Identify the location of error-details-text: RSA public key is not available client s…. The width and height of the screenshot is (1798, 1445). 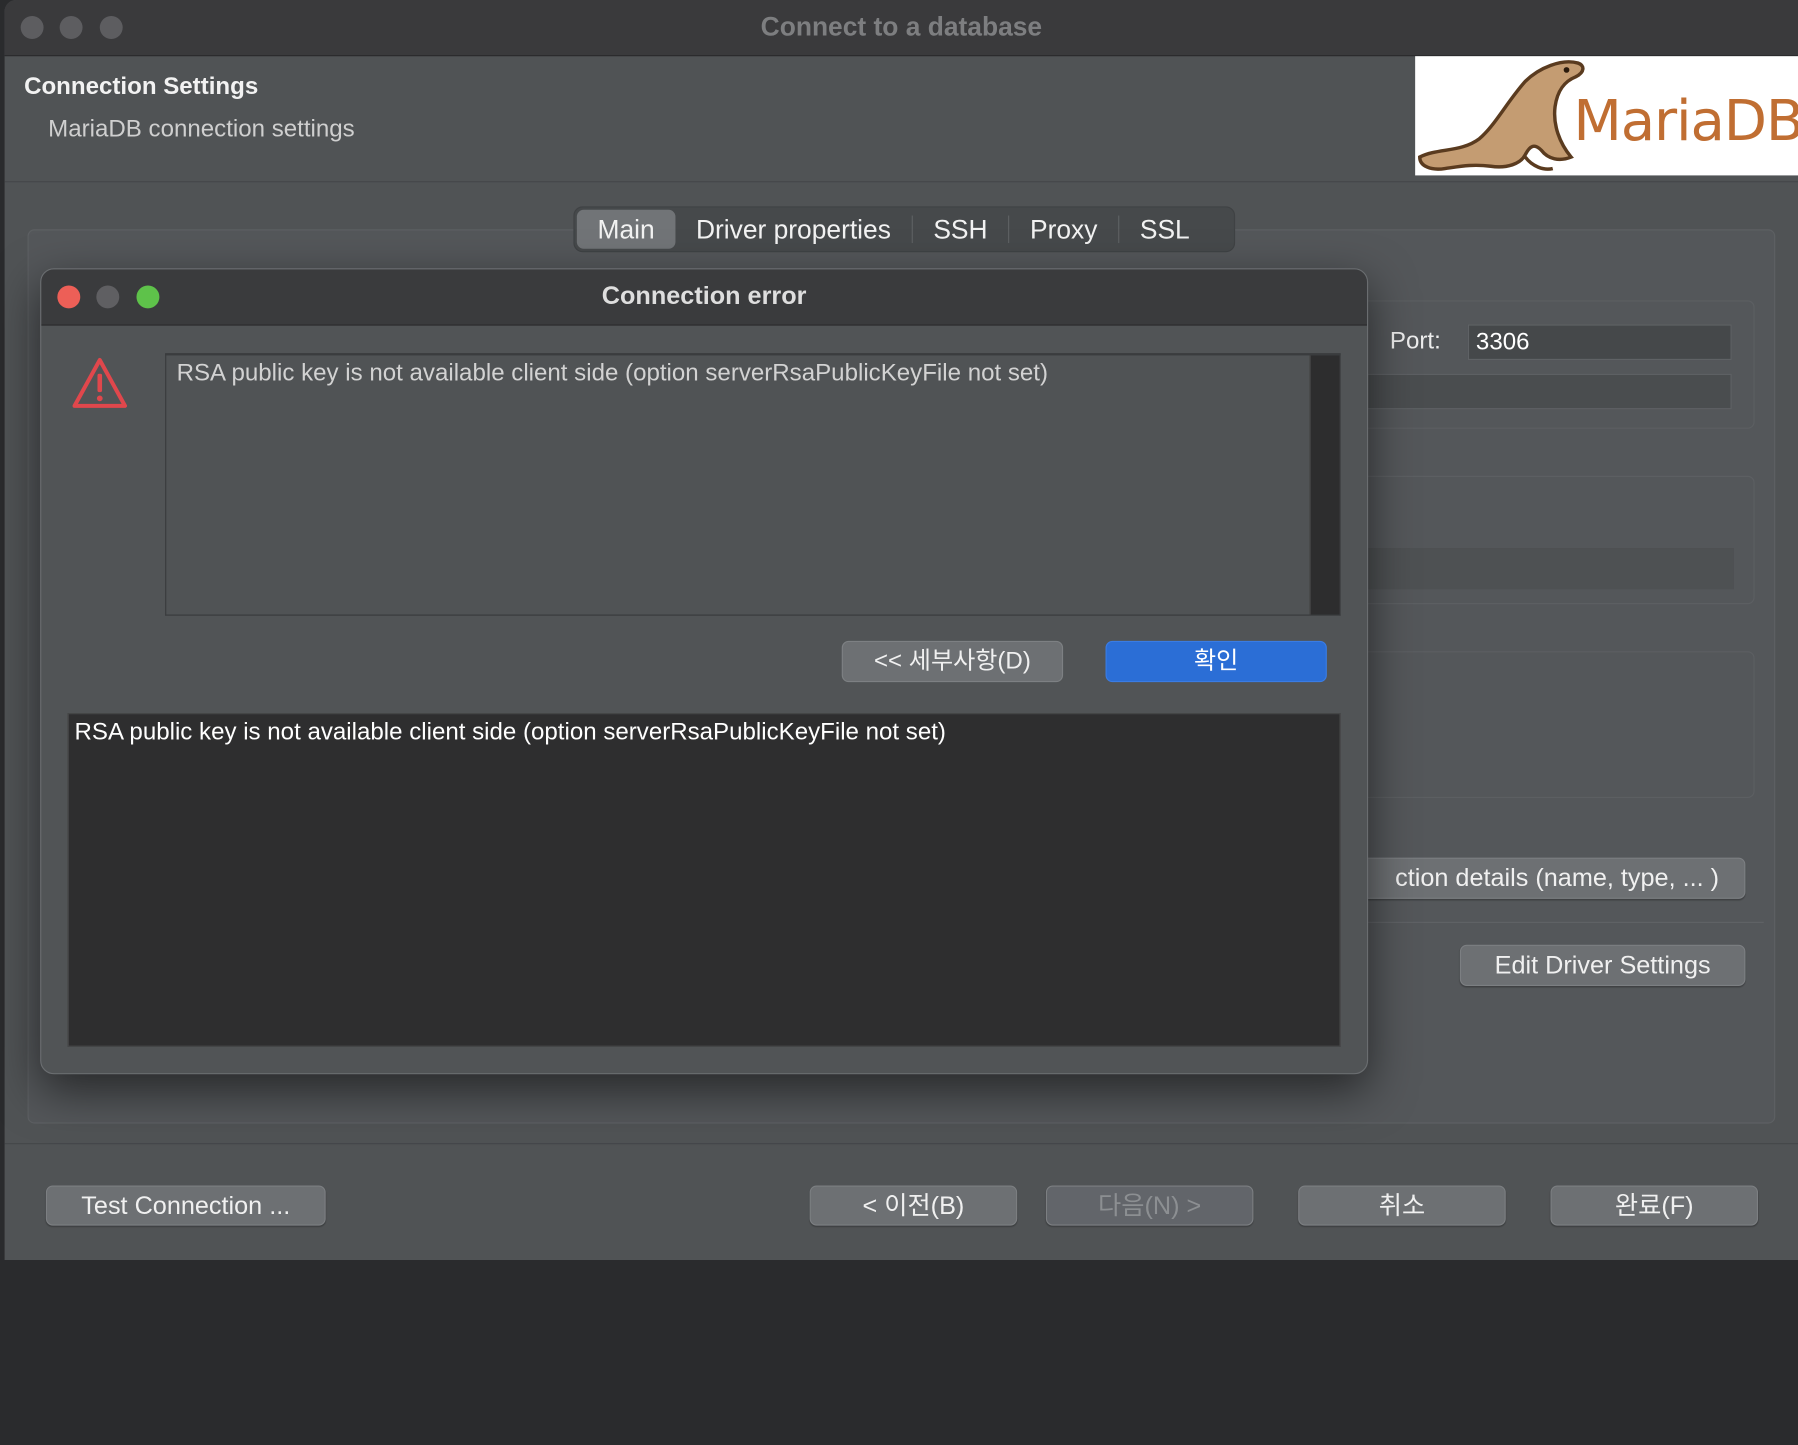
(510, 732).